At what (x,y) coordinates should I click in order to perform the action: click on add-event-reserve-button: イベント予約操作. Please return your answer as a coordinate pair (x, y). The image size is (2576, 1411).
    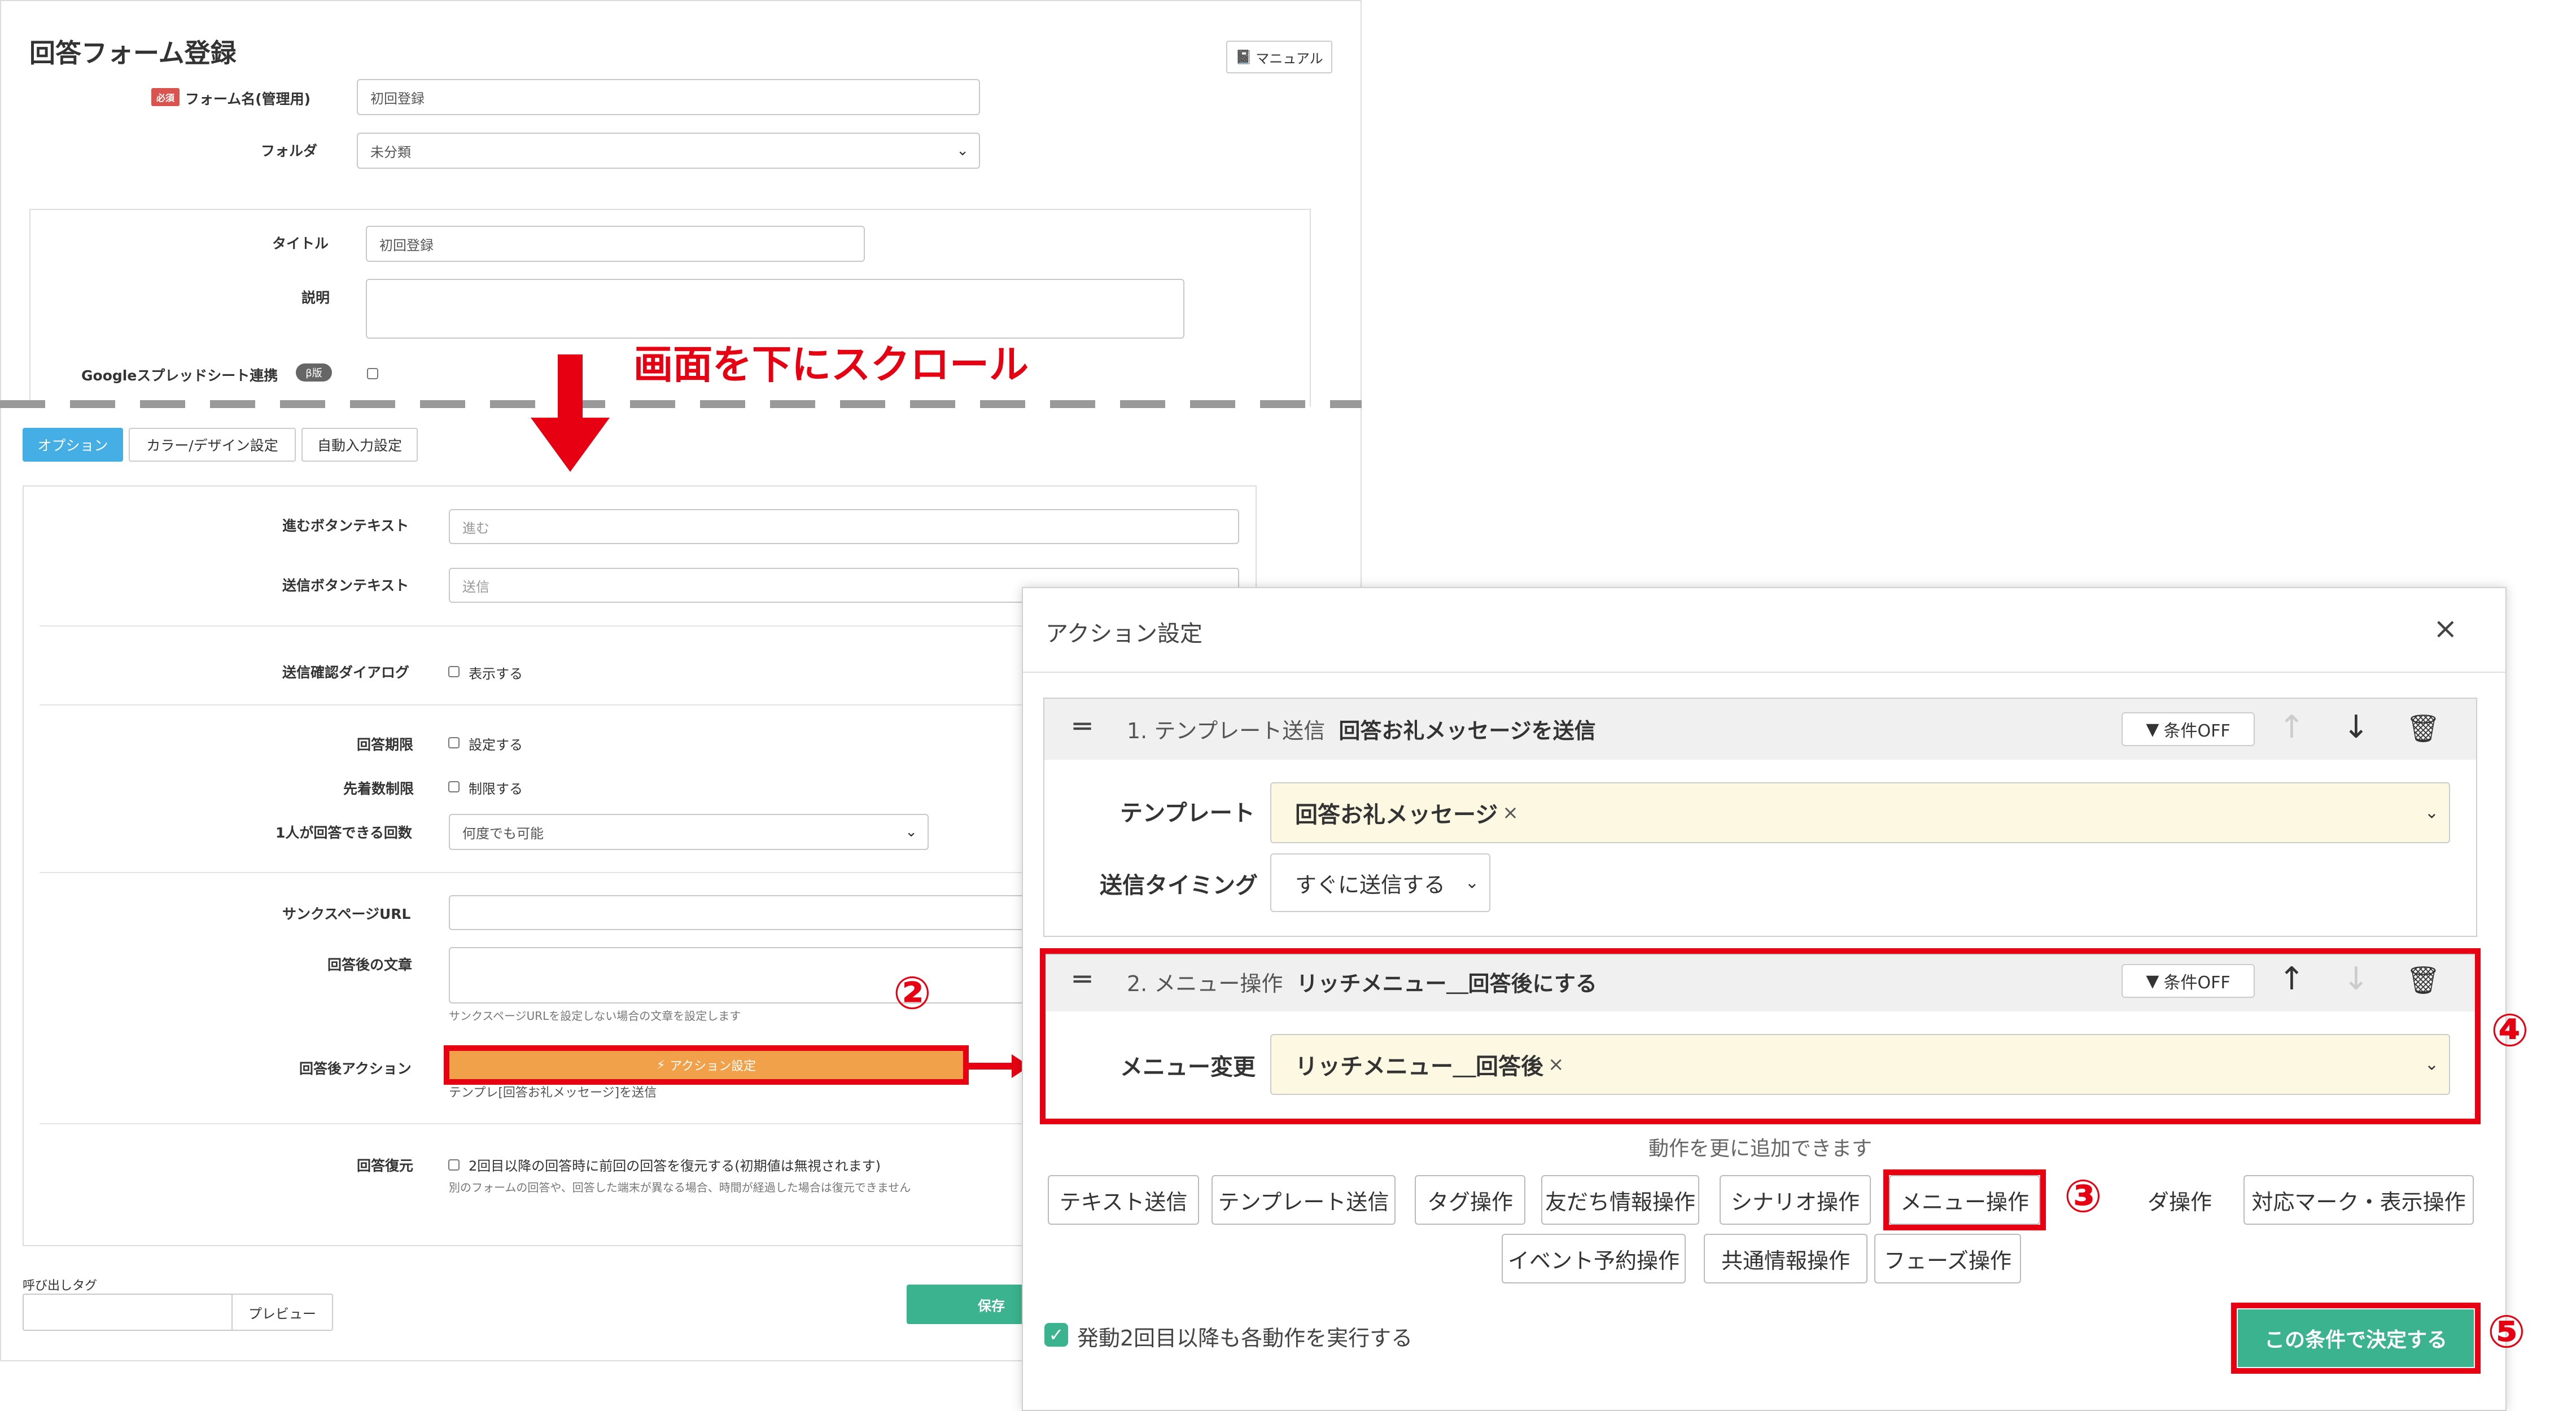
    Looking at the image, I should click on (1594, 1258).